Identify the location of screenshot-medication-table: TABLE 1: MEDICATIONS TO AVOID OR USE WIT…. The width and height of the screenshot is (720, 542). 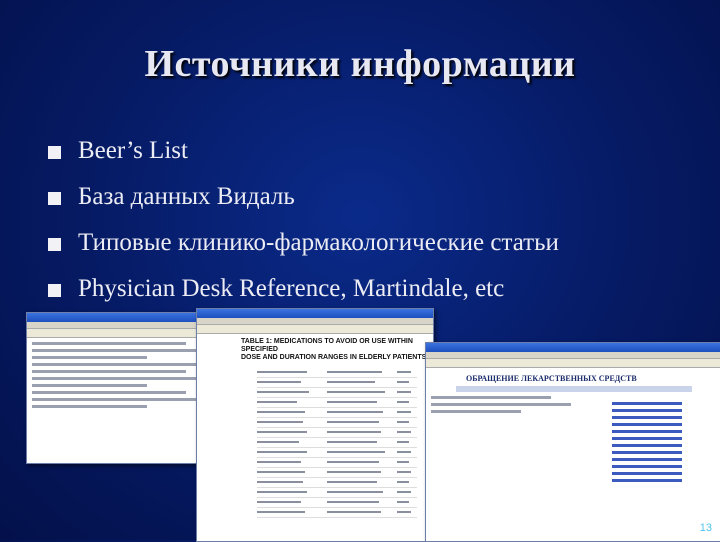
(315, 425).